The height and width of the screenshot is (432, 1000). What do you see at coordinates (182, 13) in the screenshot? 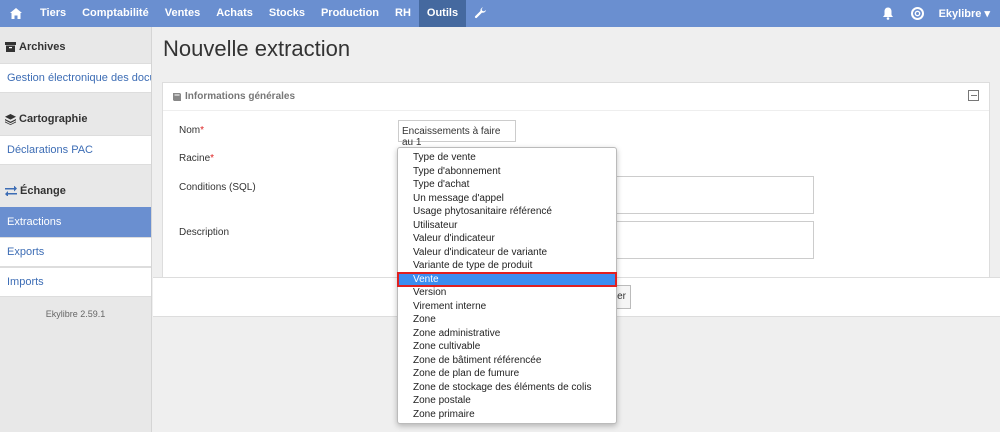
I see `nav-ventes: Ventes` at bounding box center [182, 13].